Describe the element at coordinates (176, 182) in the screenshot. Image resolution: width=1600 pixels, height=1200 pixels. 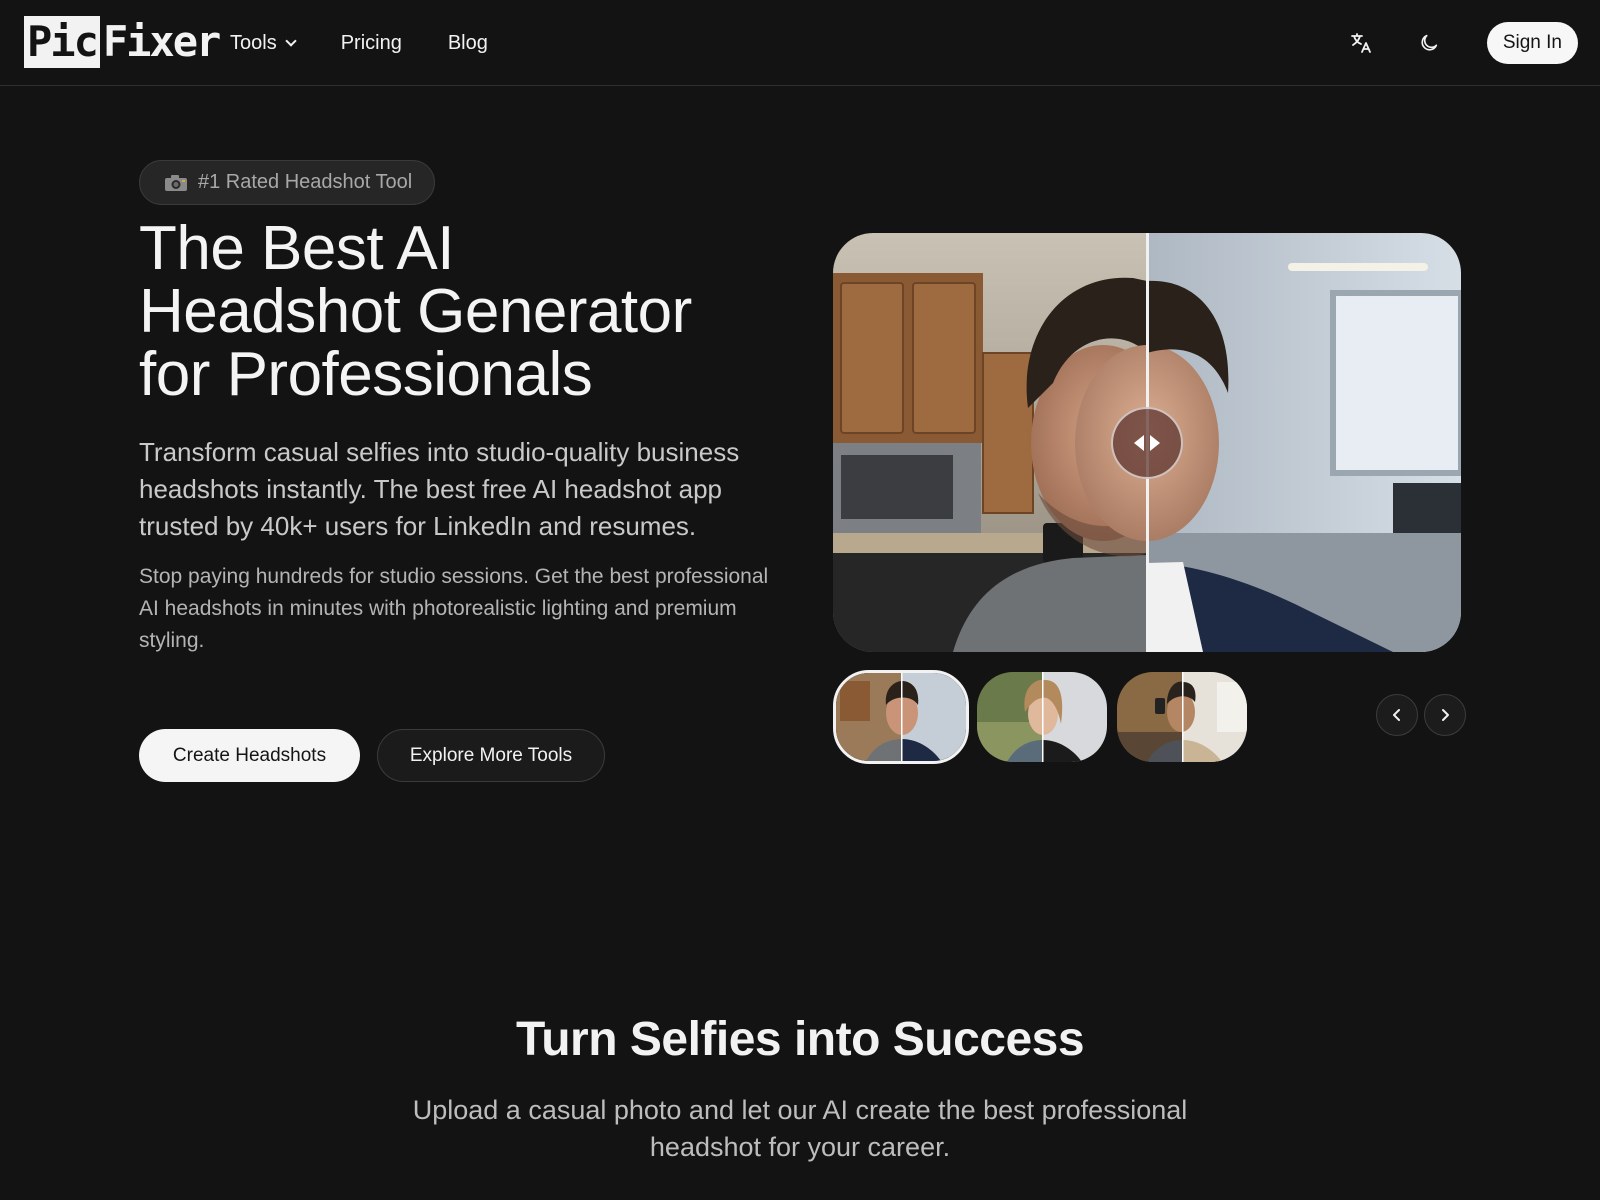
I see `camera-icon` at that location.